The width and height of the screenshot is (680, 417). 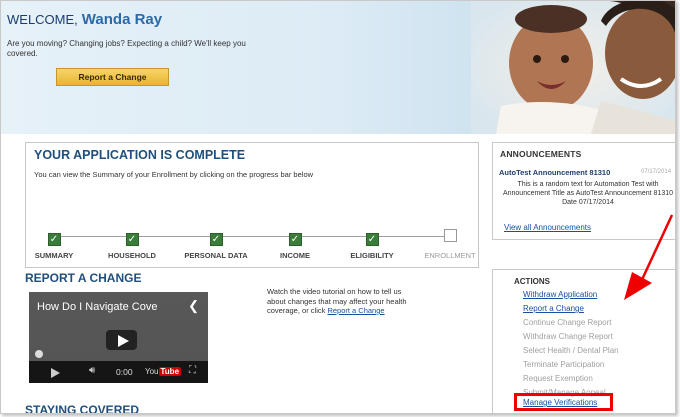 I want to click on step-label: ELIGIBILITY, so click(x=372, y=255).